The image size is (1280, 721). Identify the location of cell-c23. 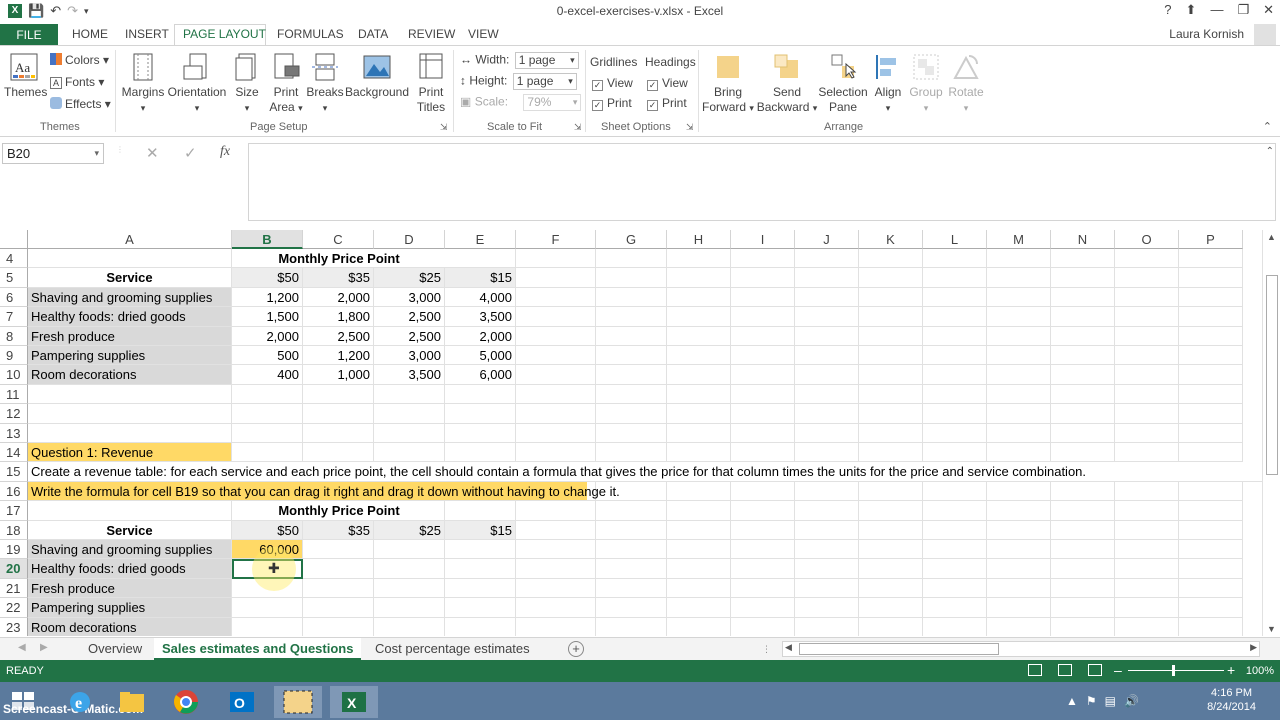
(338, 626).